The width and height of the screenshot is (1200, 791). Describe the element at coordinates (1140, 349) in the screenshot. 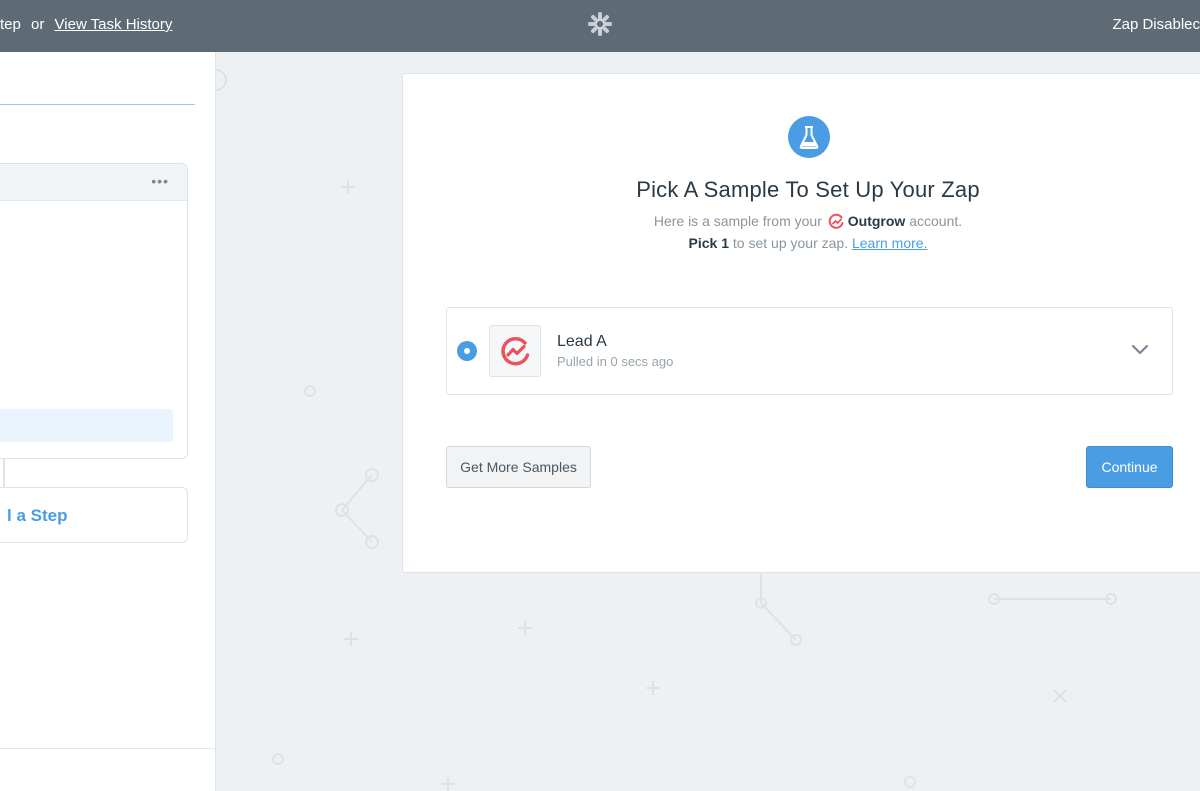

I see `chevron-down-icon` at that location.